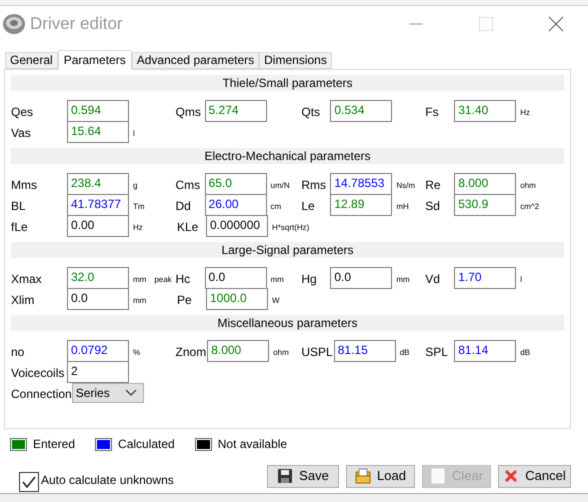 The image size is (588, 502). What do you see at coordinates (438, 476) in the screenshot?
I see `blank-page-icon` at bounding box center [438, 476].